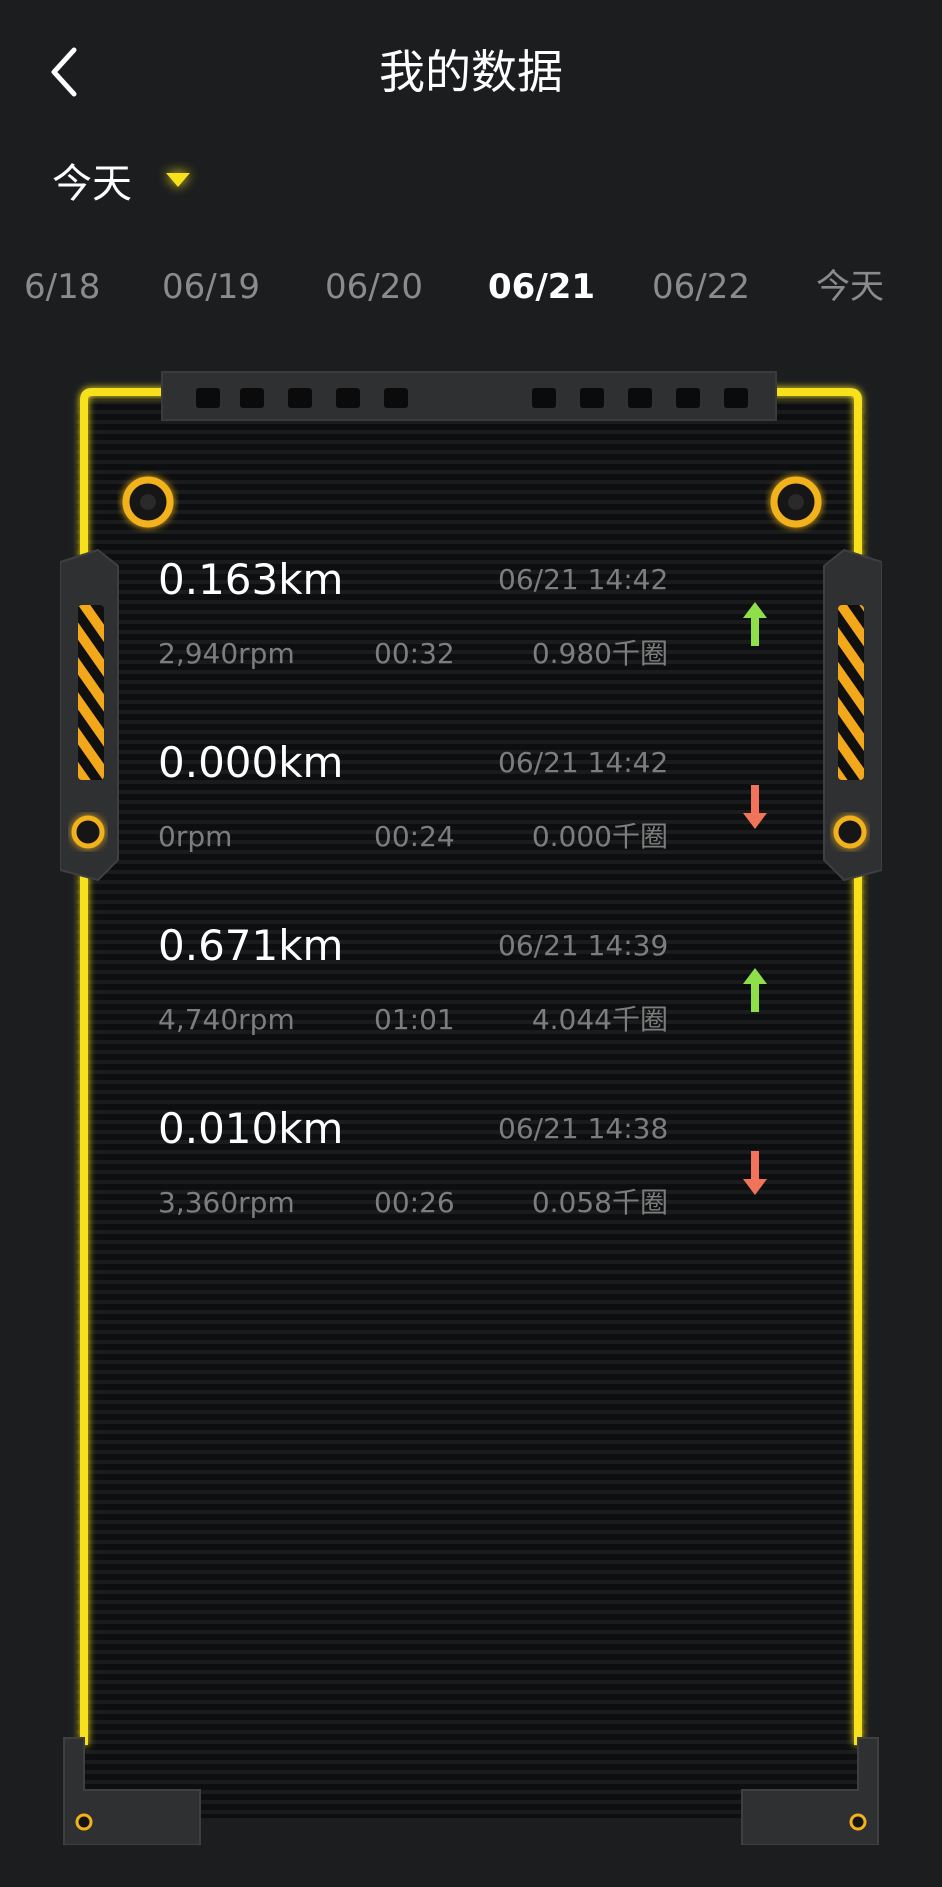  What do you see at coordinates (414, 1202) in the screenshot?
I see `record-duration: 00:26` at bounding box center [414, 1202].